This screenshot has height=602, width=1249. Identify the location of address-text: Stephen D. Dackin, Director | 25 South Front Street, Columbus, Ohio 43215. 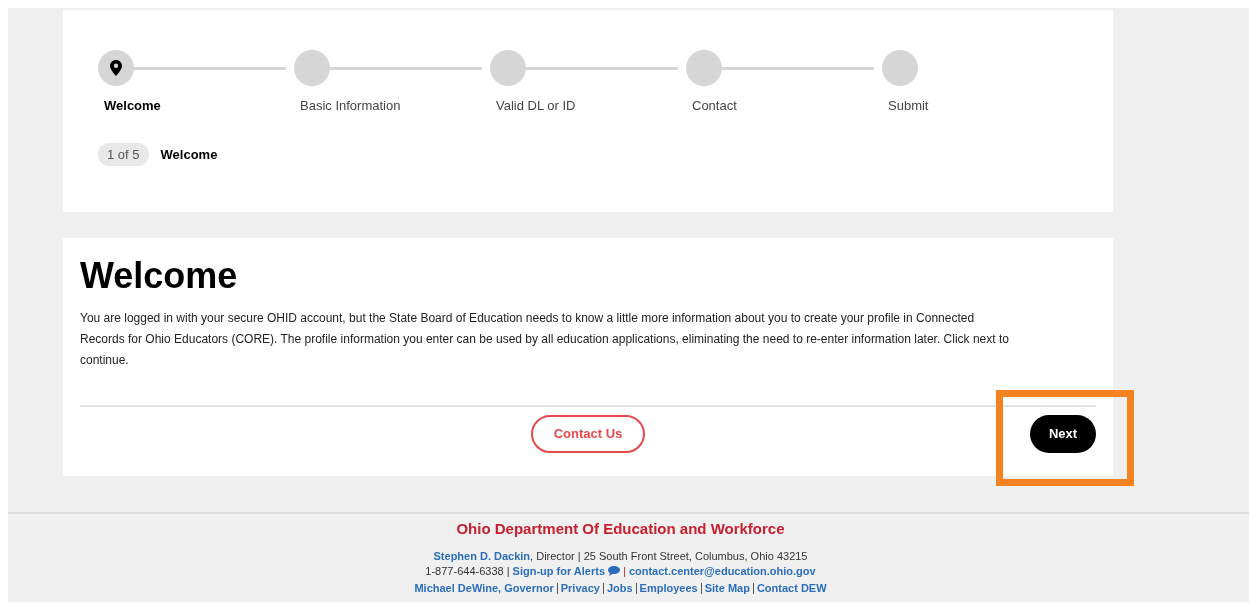
(620, 556).